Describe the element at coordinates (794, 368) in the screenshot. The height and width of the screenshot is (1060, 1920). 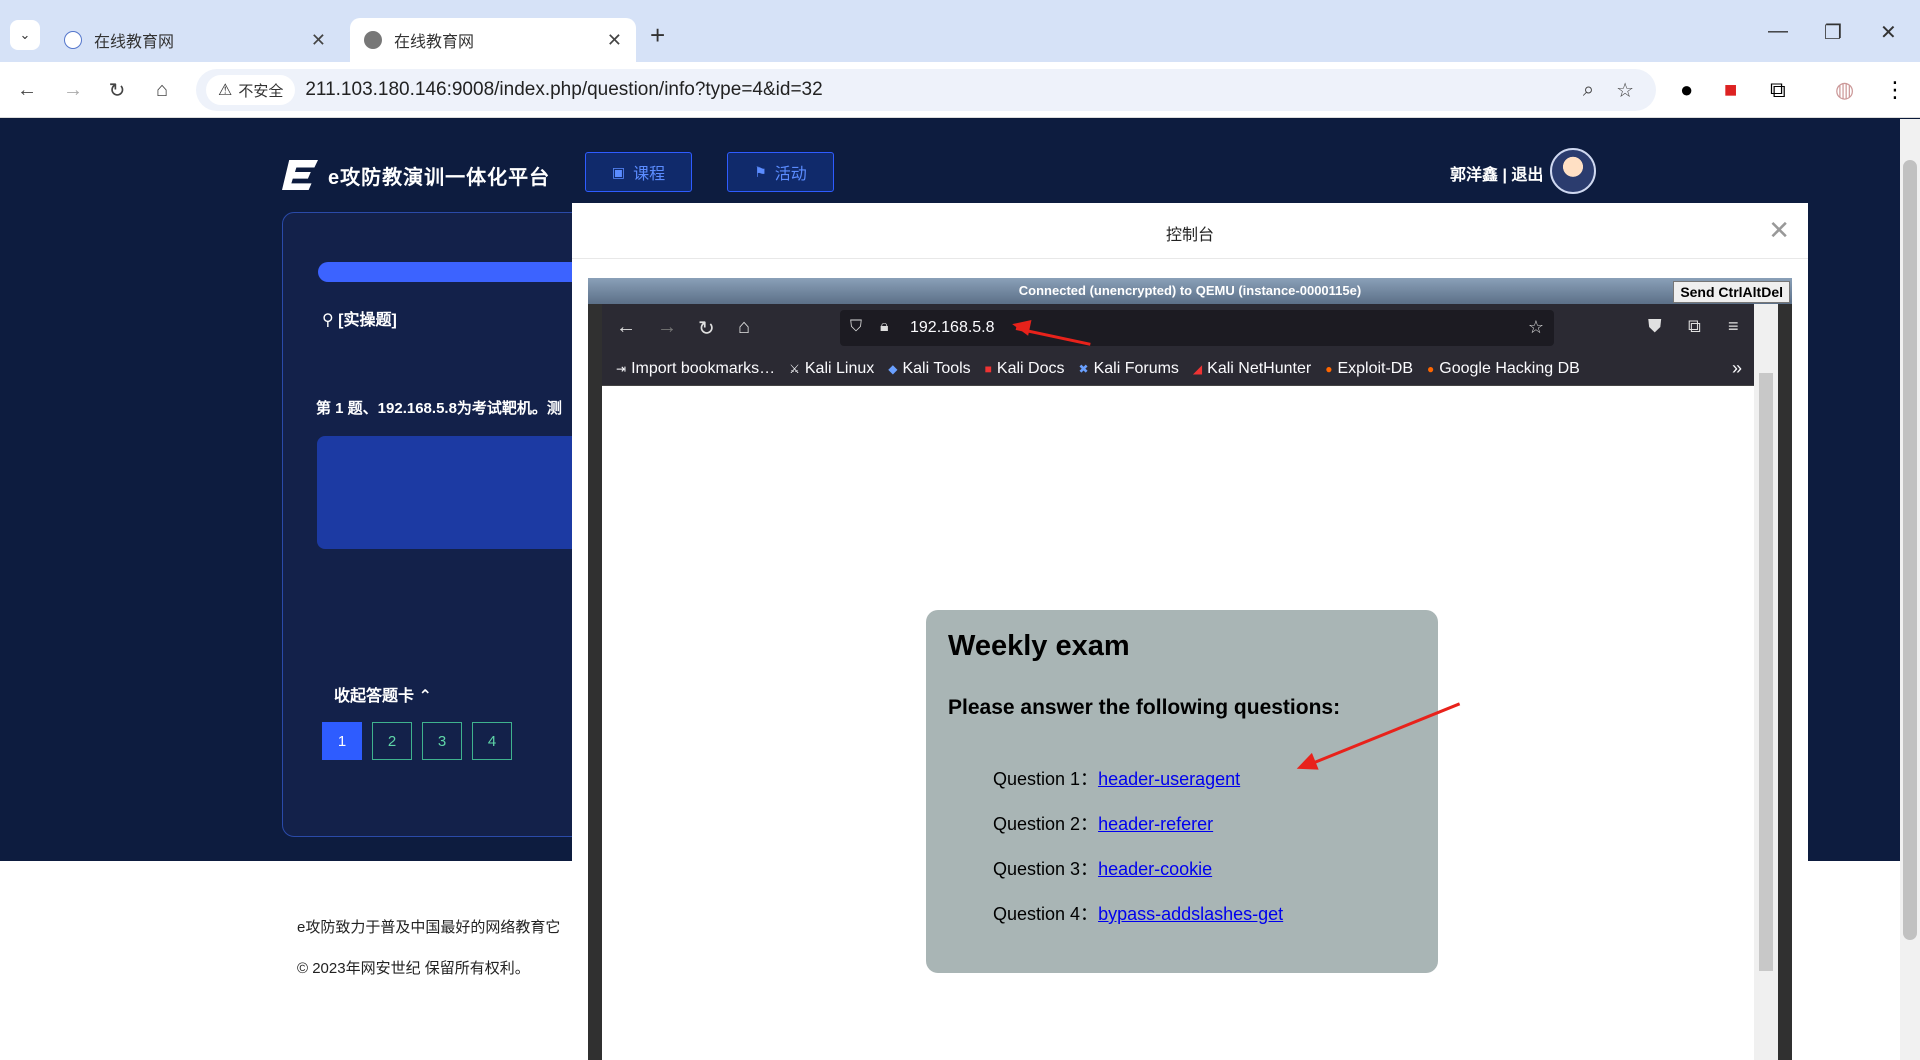
I see `kali-dragon-icon: ⚔` at that location.